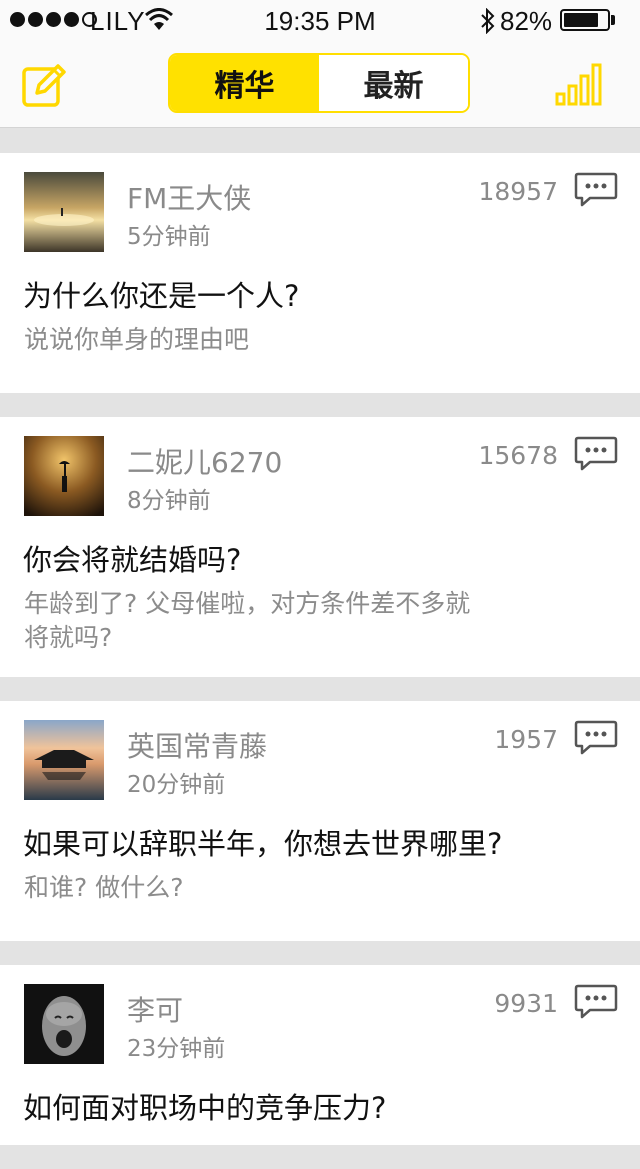 This screenshot has height=1169, width=640. What do you see at coordinates (155, 1009) in the screenshot?
I see `username: 李可` at bounding box center [155, 1009].